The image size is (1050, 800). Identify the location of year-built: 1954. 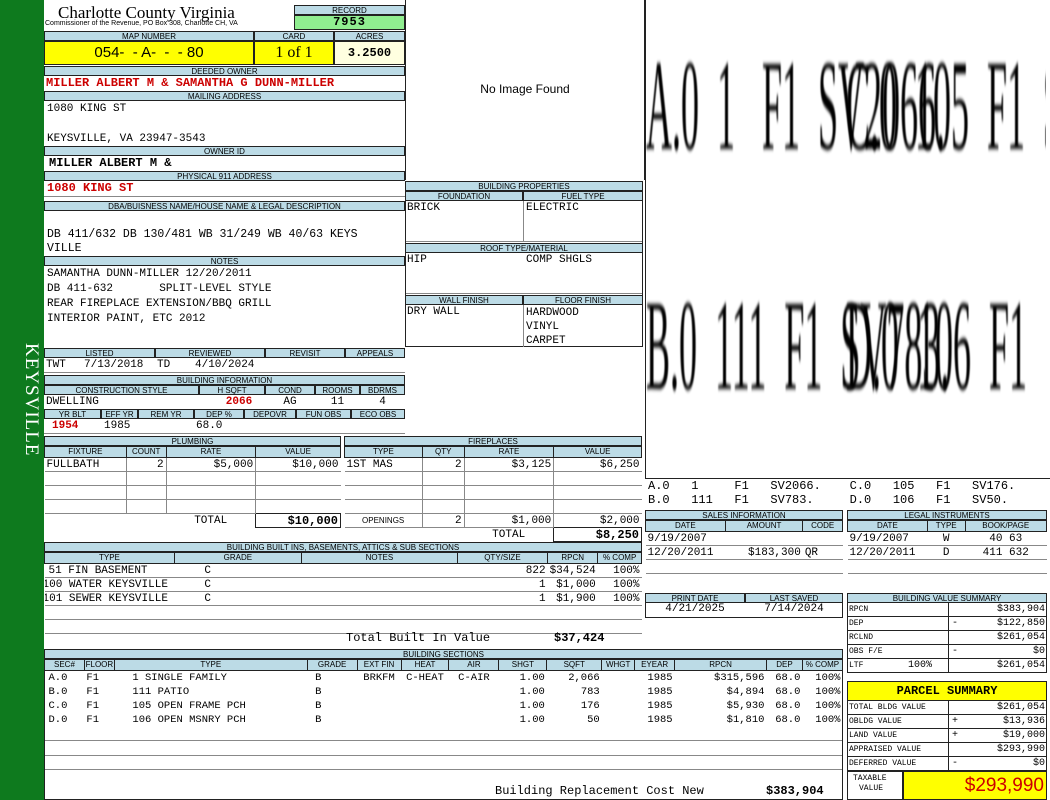
(65, 426).